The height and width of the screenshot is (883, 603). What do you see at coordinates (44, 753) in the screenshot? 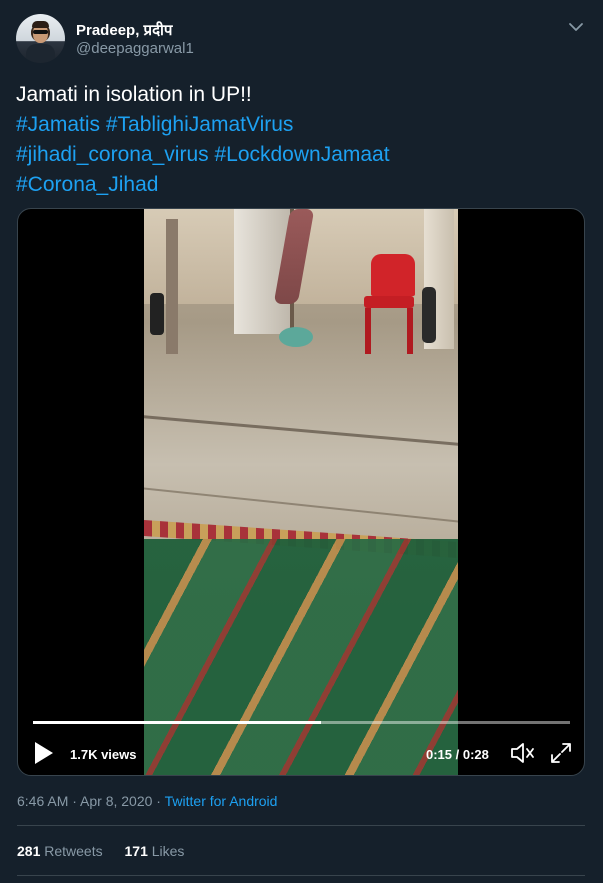
I see `play-icon` at bounding box center [44, 753].